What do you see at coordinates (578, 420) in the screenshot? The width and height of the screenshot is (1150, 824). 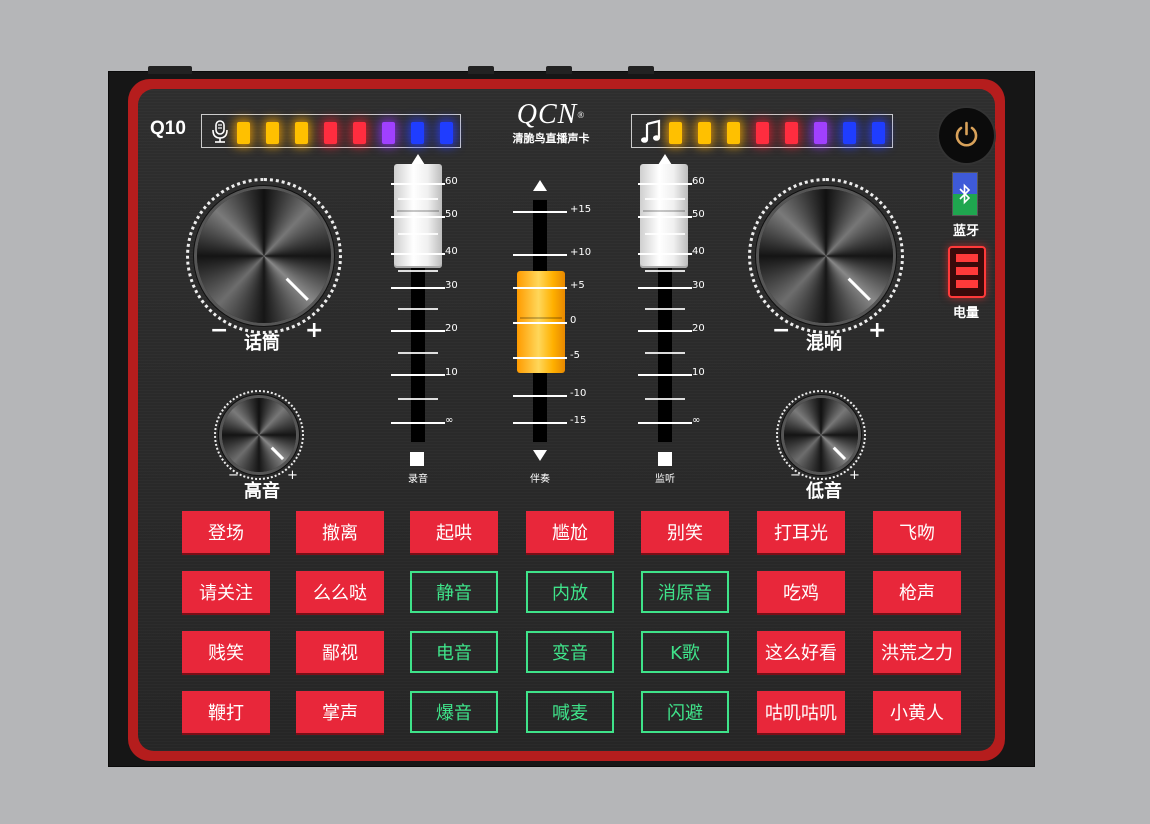 I see `accompany-scale-label: -15` at bounding box center [578, 420].